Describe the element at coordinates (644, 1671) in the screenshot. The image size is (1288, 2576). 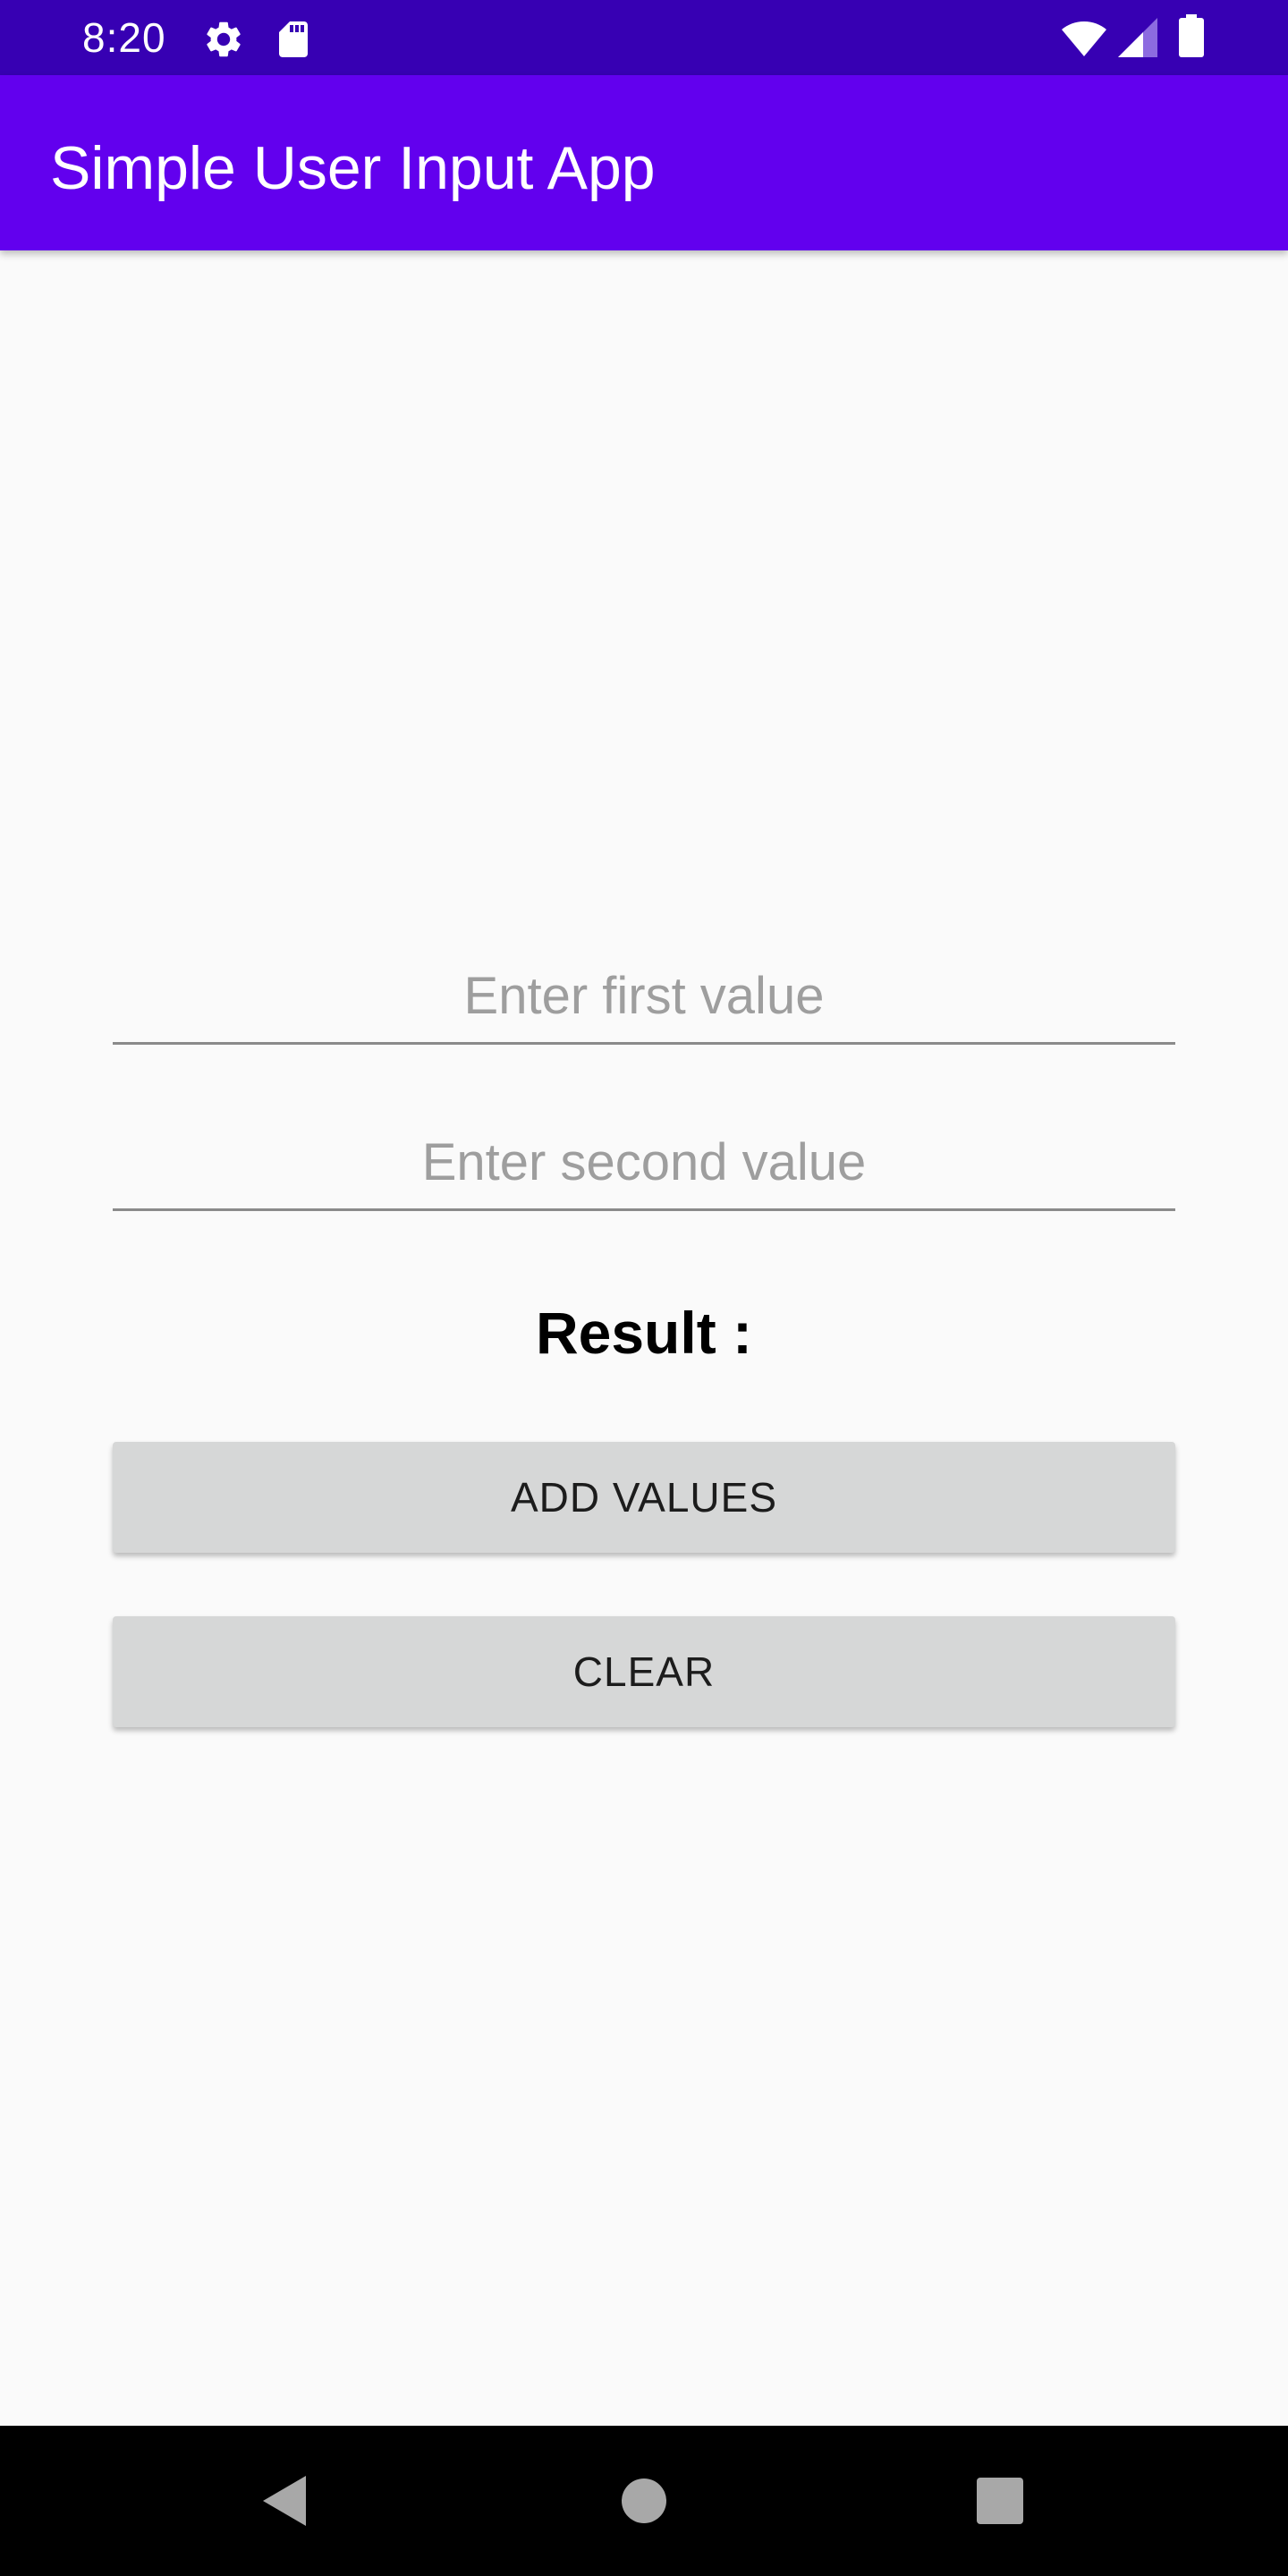
I see `clear-button: CLEAR` at that location.